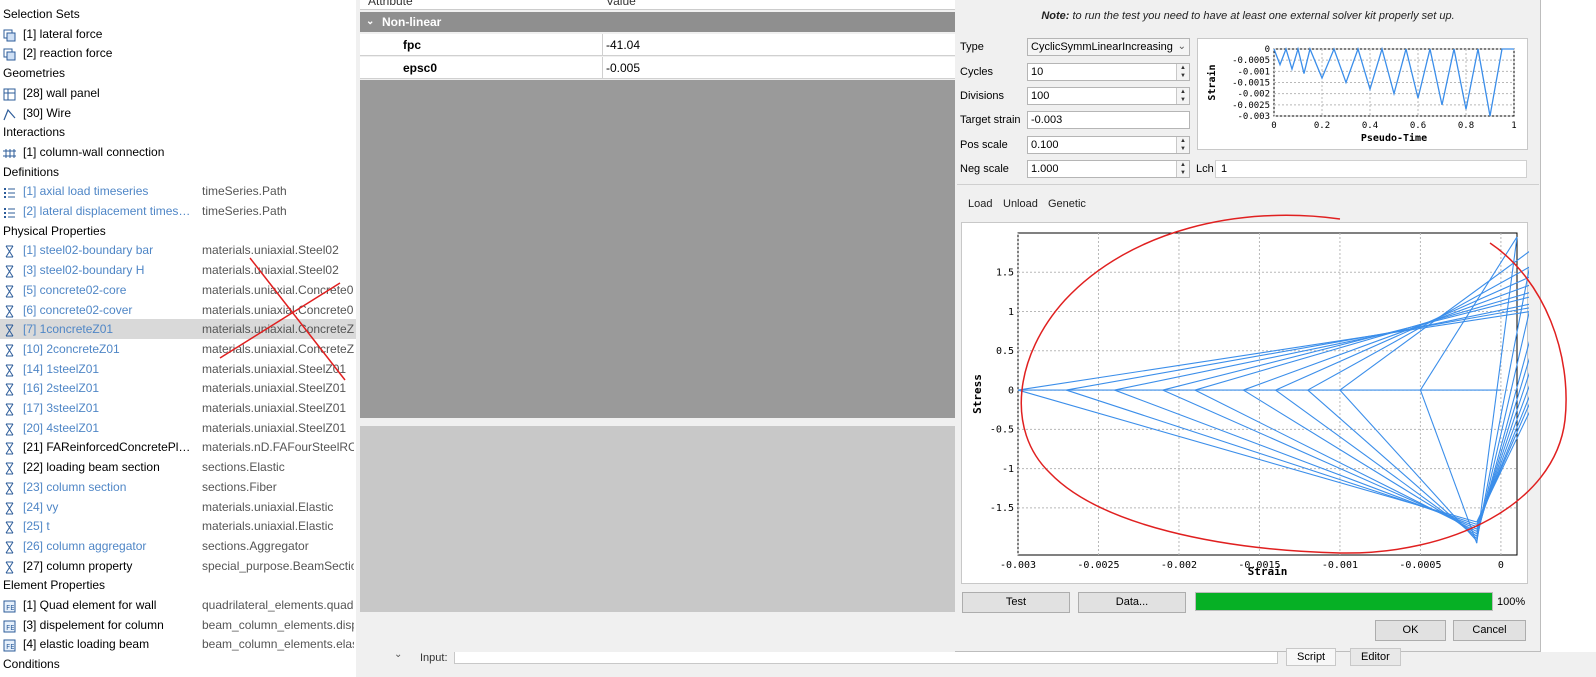  I want to click on tree-item-name: [24] vy, so click(41, 506).